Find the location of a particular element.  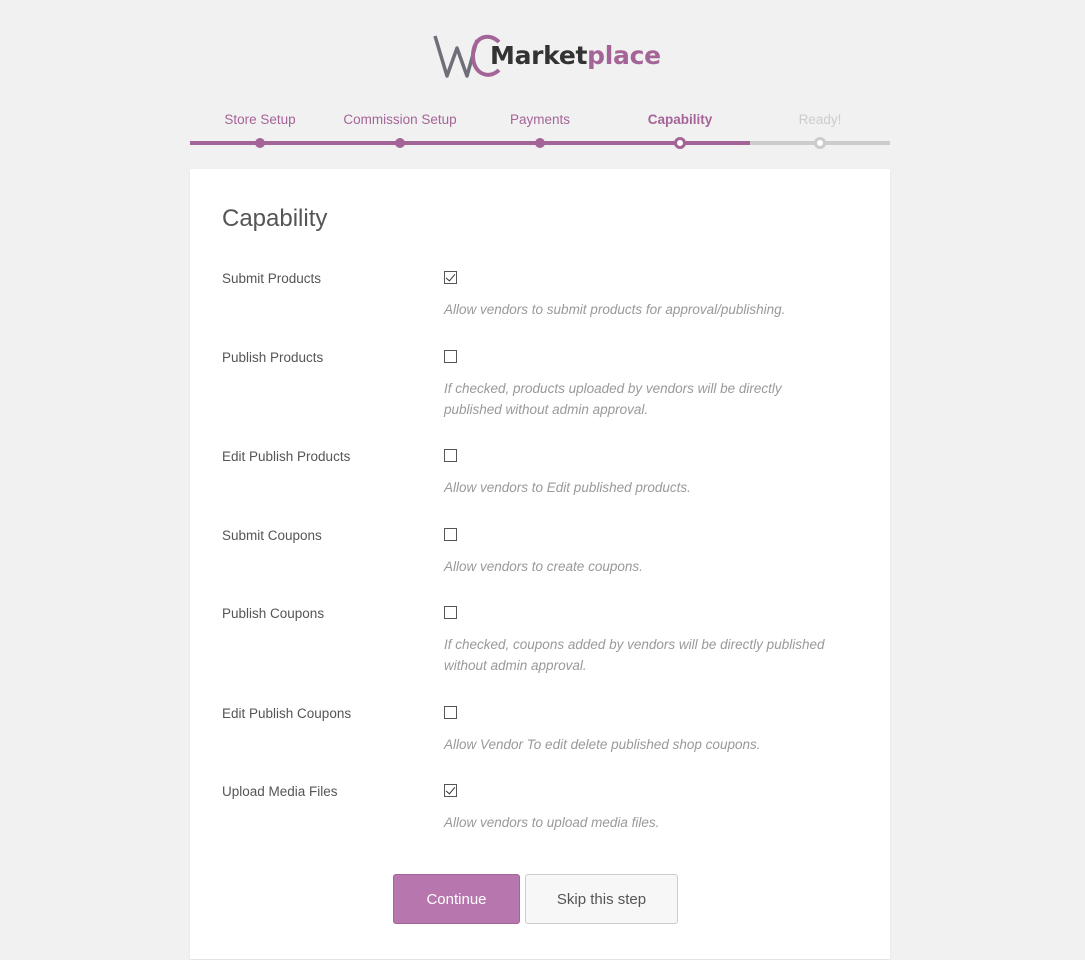

page-title: Capability is located at coordinates (275, 218).